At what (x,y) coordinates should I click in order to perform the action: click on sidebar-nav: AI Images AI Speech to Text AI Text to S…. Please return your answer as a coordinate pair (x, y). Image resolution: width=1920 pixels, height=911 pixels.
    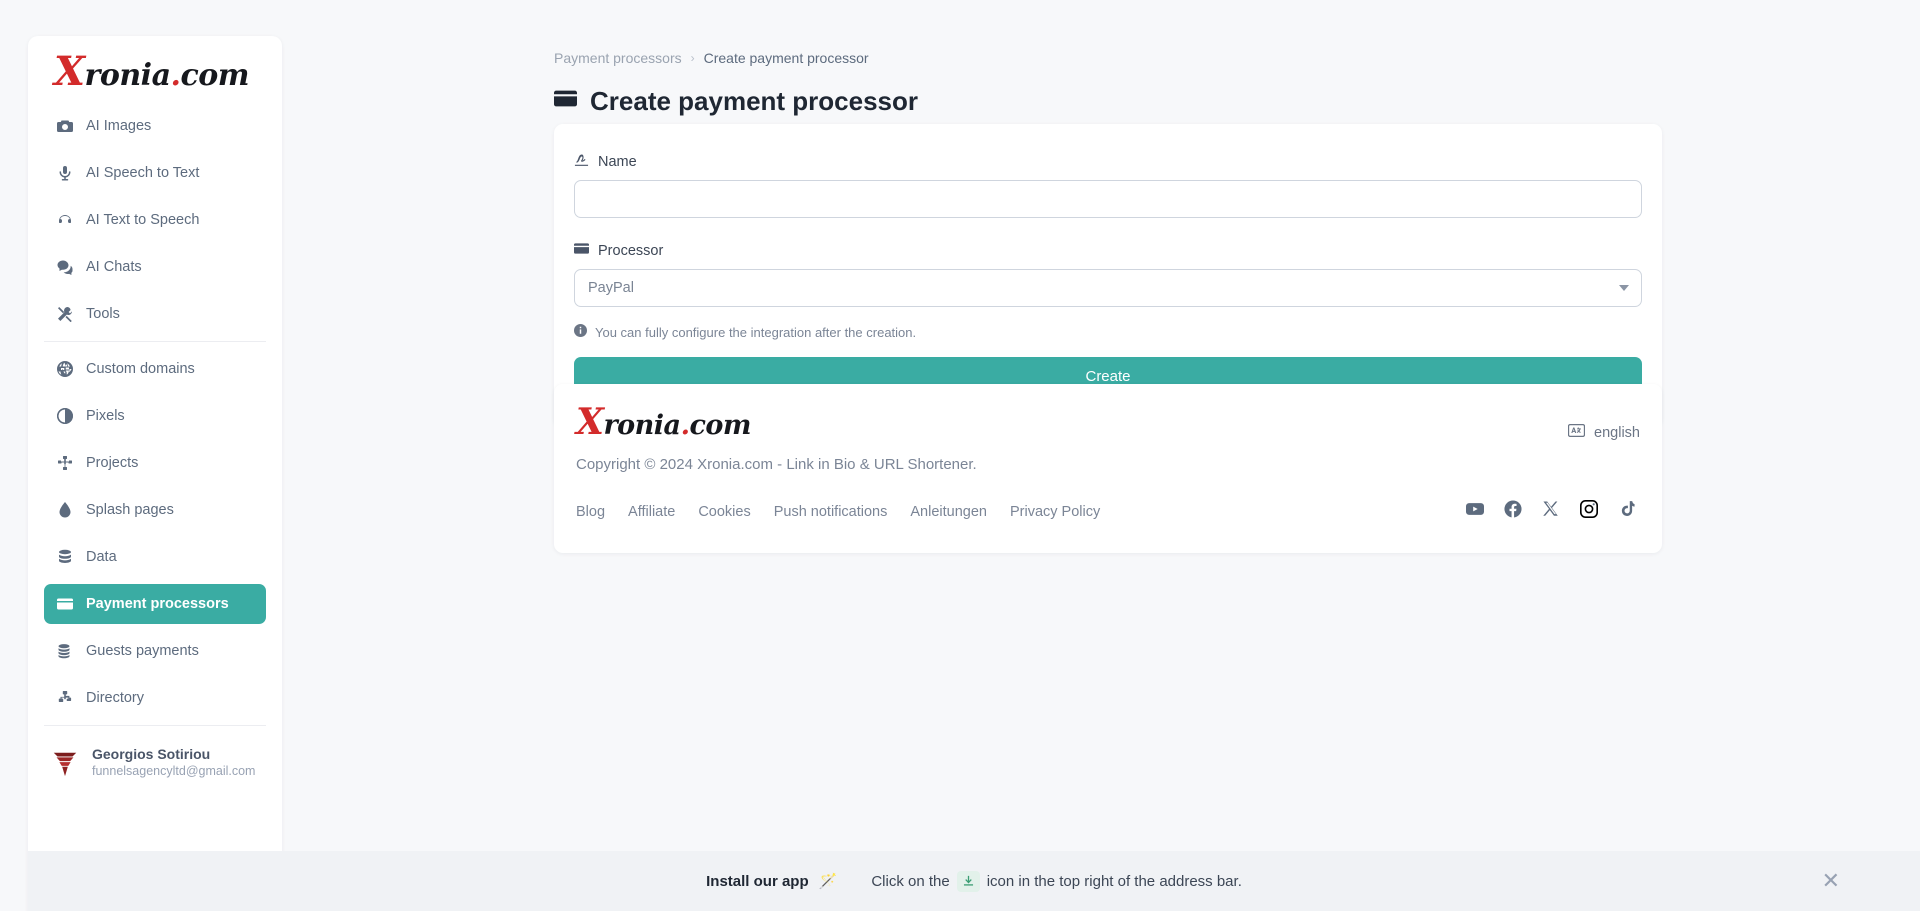
    Looking at the image, I should click on (155, 416).